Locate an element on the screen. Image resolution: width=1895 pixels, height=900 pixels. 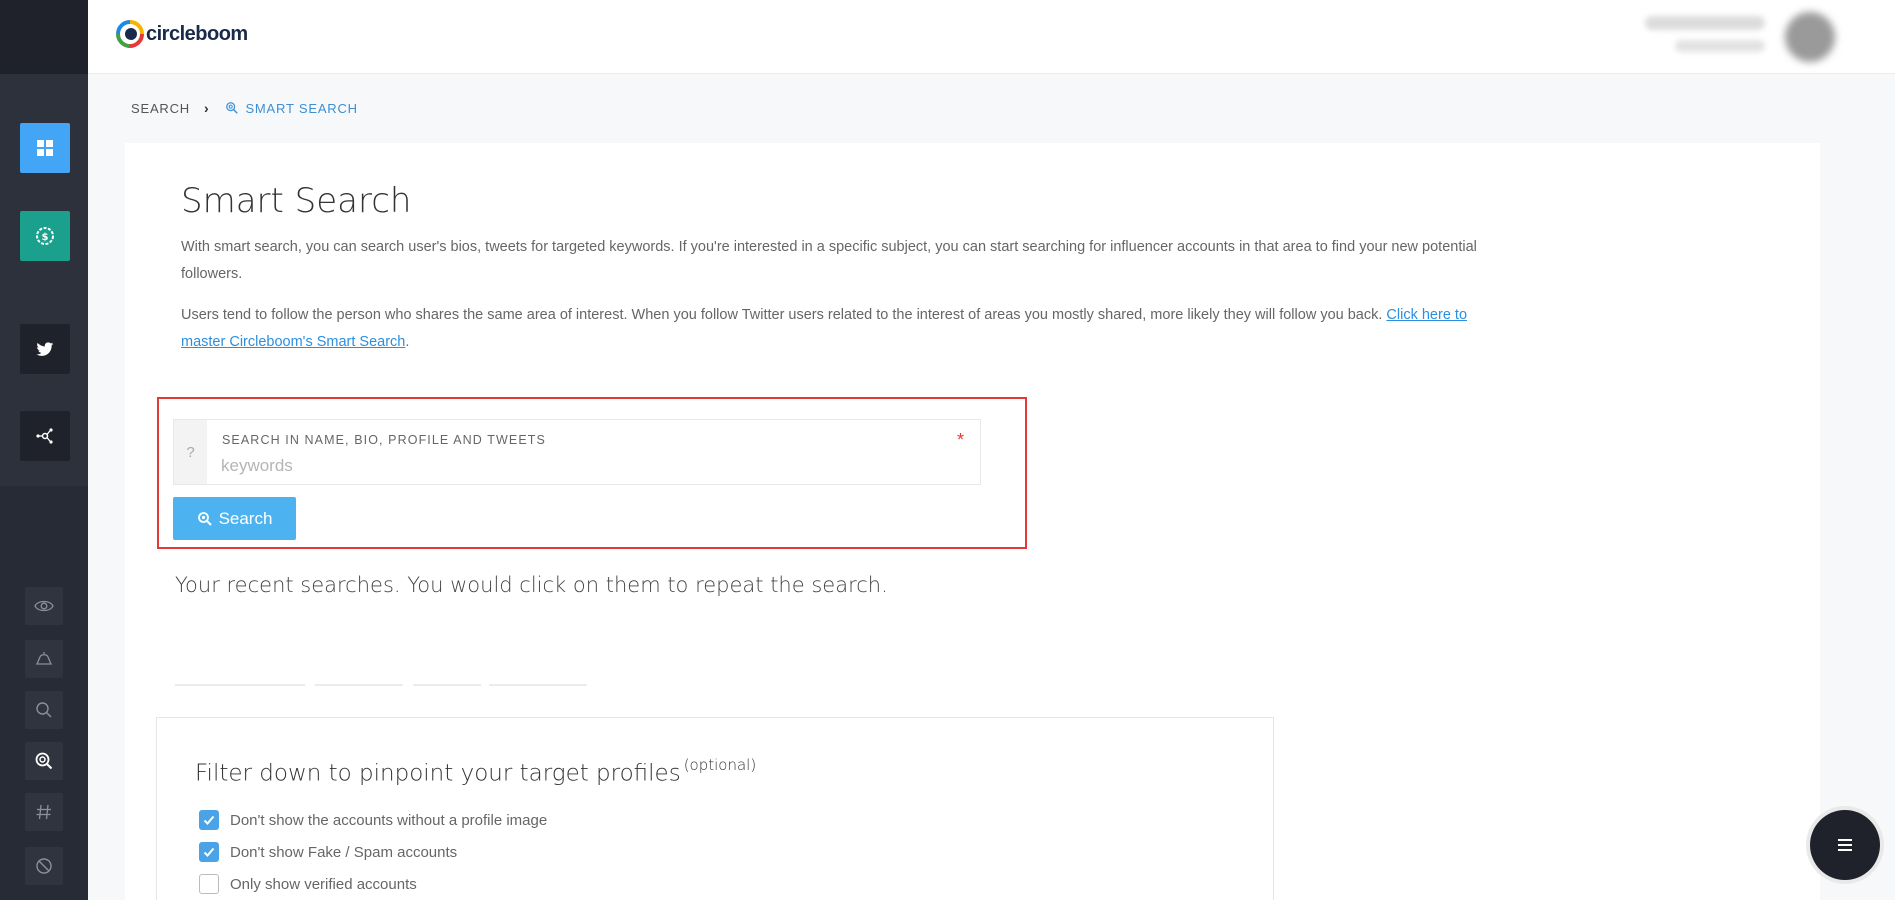
dollar-gear-icon: $ is located at coordinates (45, 236).